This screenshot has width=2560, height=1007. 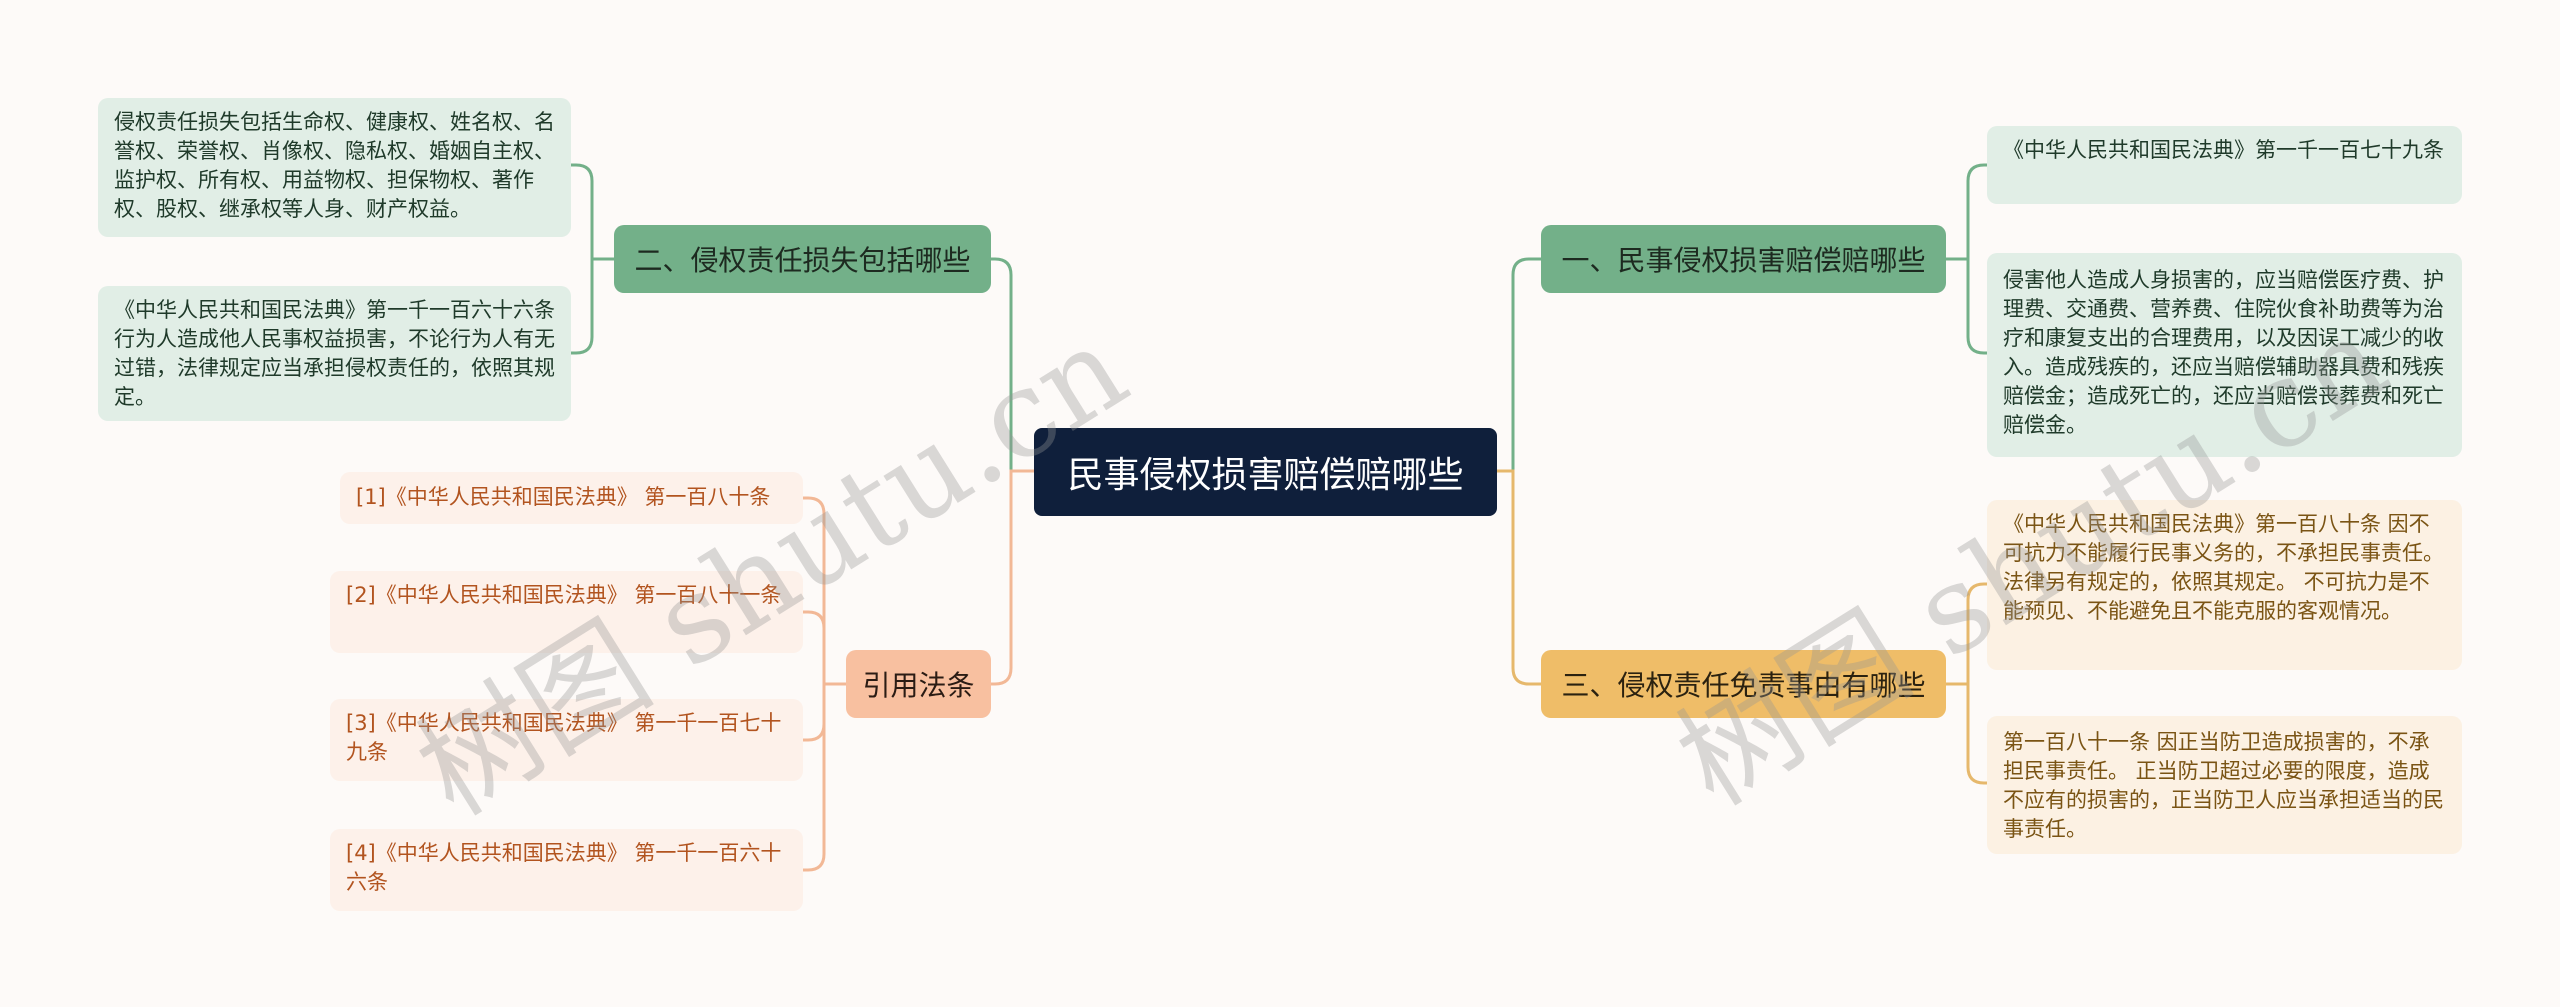 I want to click on ref-leaf-3: [3]《中华人民共和国民法典》 第一千一百七十九条, so click(x=566, y=740).